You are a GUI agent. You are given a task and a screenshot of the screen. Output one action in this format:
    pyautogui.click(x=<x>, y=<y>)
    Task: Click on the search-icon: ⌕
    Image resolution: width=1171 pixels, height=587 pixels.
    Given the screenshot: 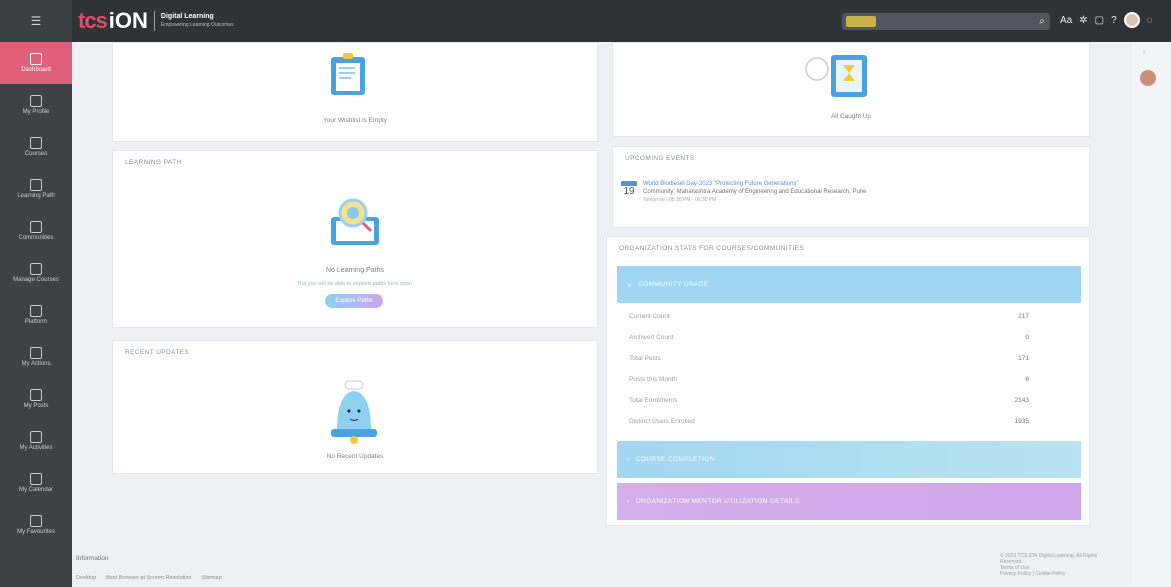 What is the action you would take?
    pyautogui.click(x=1042, y=21)
    